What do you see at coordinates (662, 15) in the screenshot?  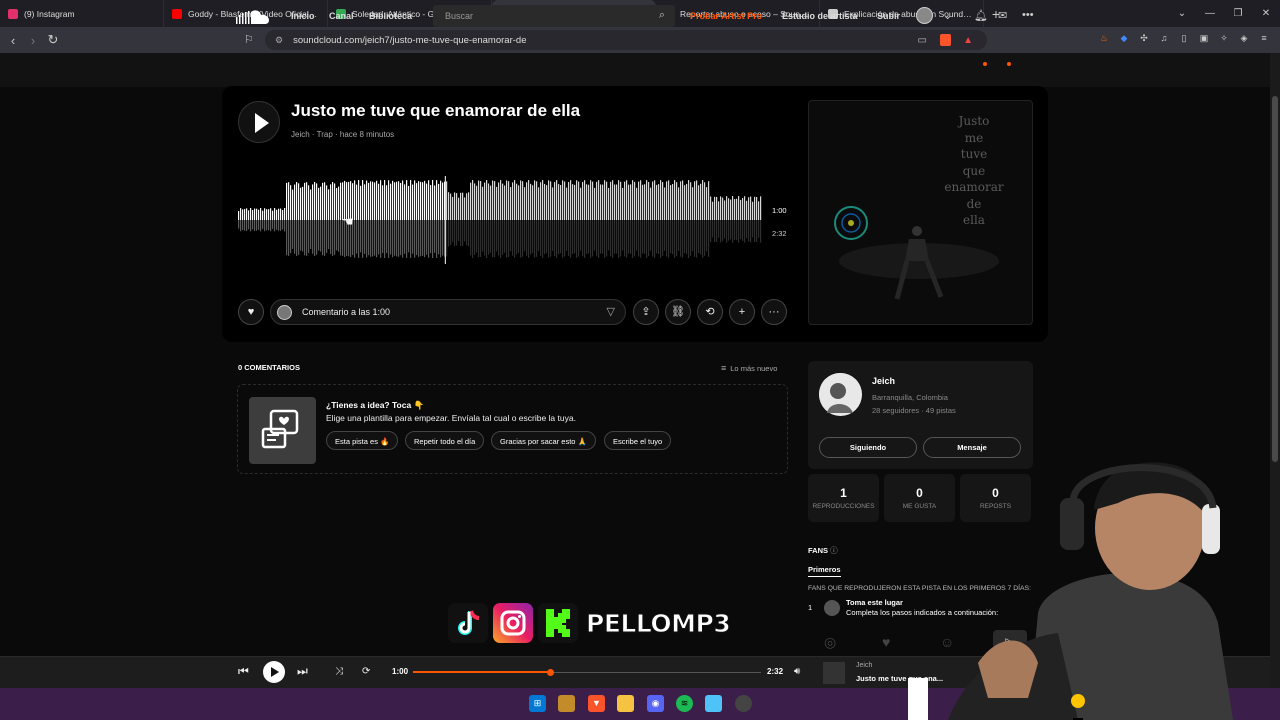 I see `search-icon: ⌕` at bounding box center [662, 15].